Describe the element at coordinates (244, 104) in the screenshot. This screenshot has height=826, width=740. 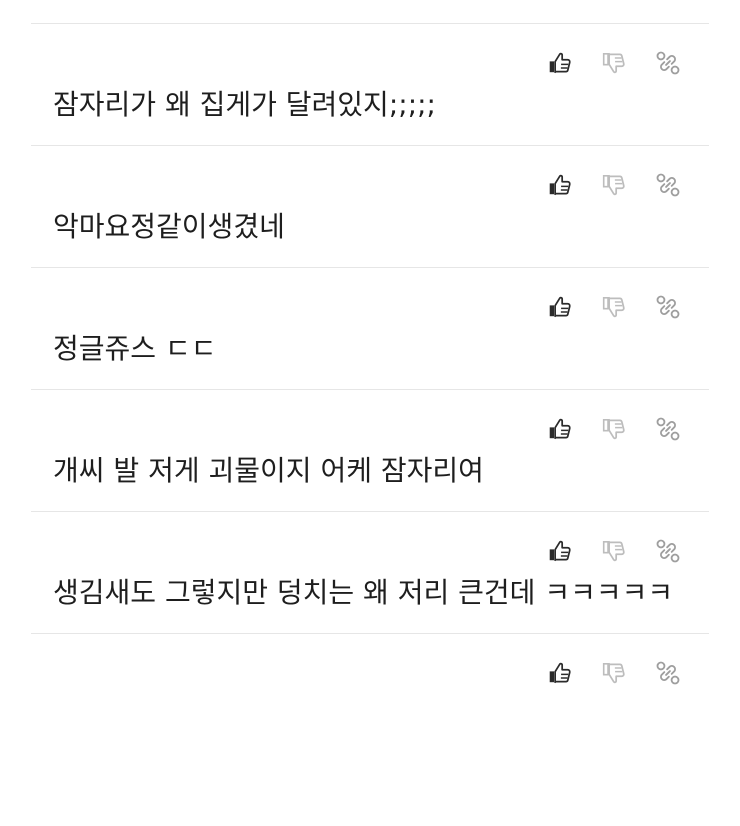
I see `comment-text: 잠자리가 왜 집게가 달려있지;;;;;` at that location.